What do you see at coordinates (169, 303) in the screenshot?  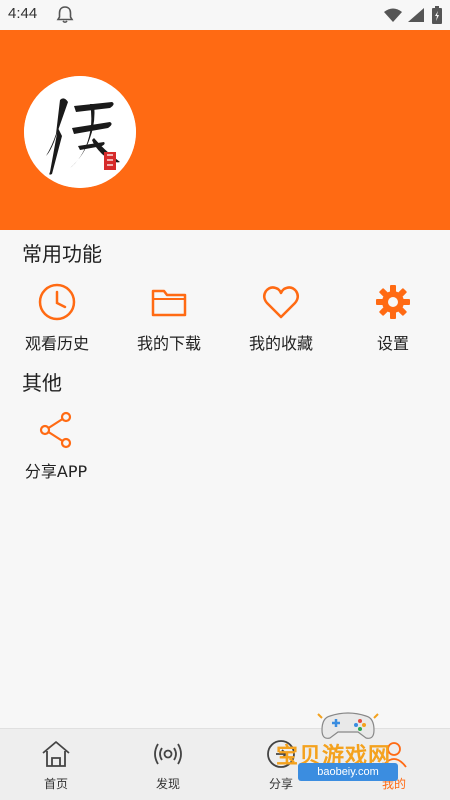 I see `folder-icon` at bounding box center [169, 303].